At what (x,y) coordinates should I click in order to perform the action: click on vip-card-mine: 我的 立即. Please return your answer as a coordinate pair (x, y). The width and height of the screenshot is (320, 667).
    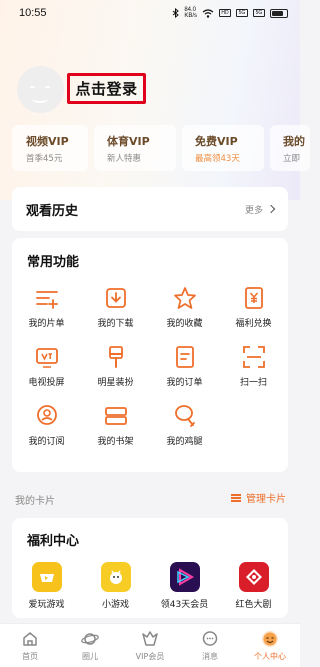
    Looking at the image, I should click on (290, 148).